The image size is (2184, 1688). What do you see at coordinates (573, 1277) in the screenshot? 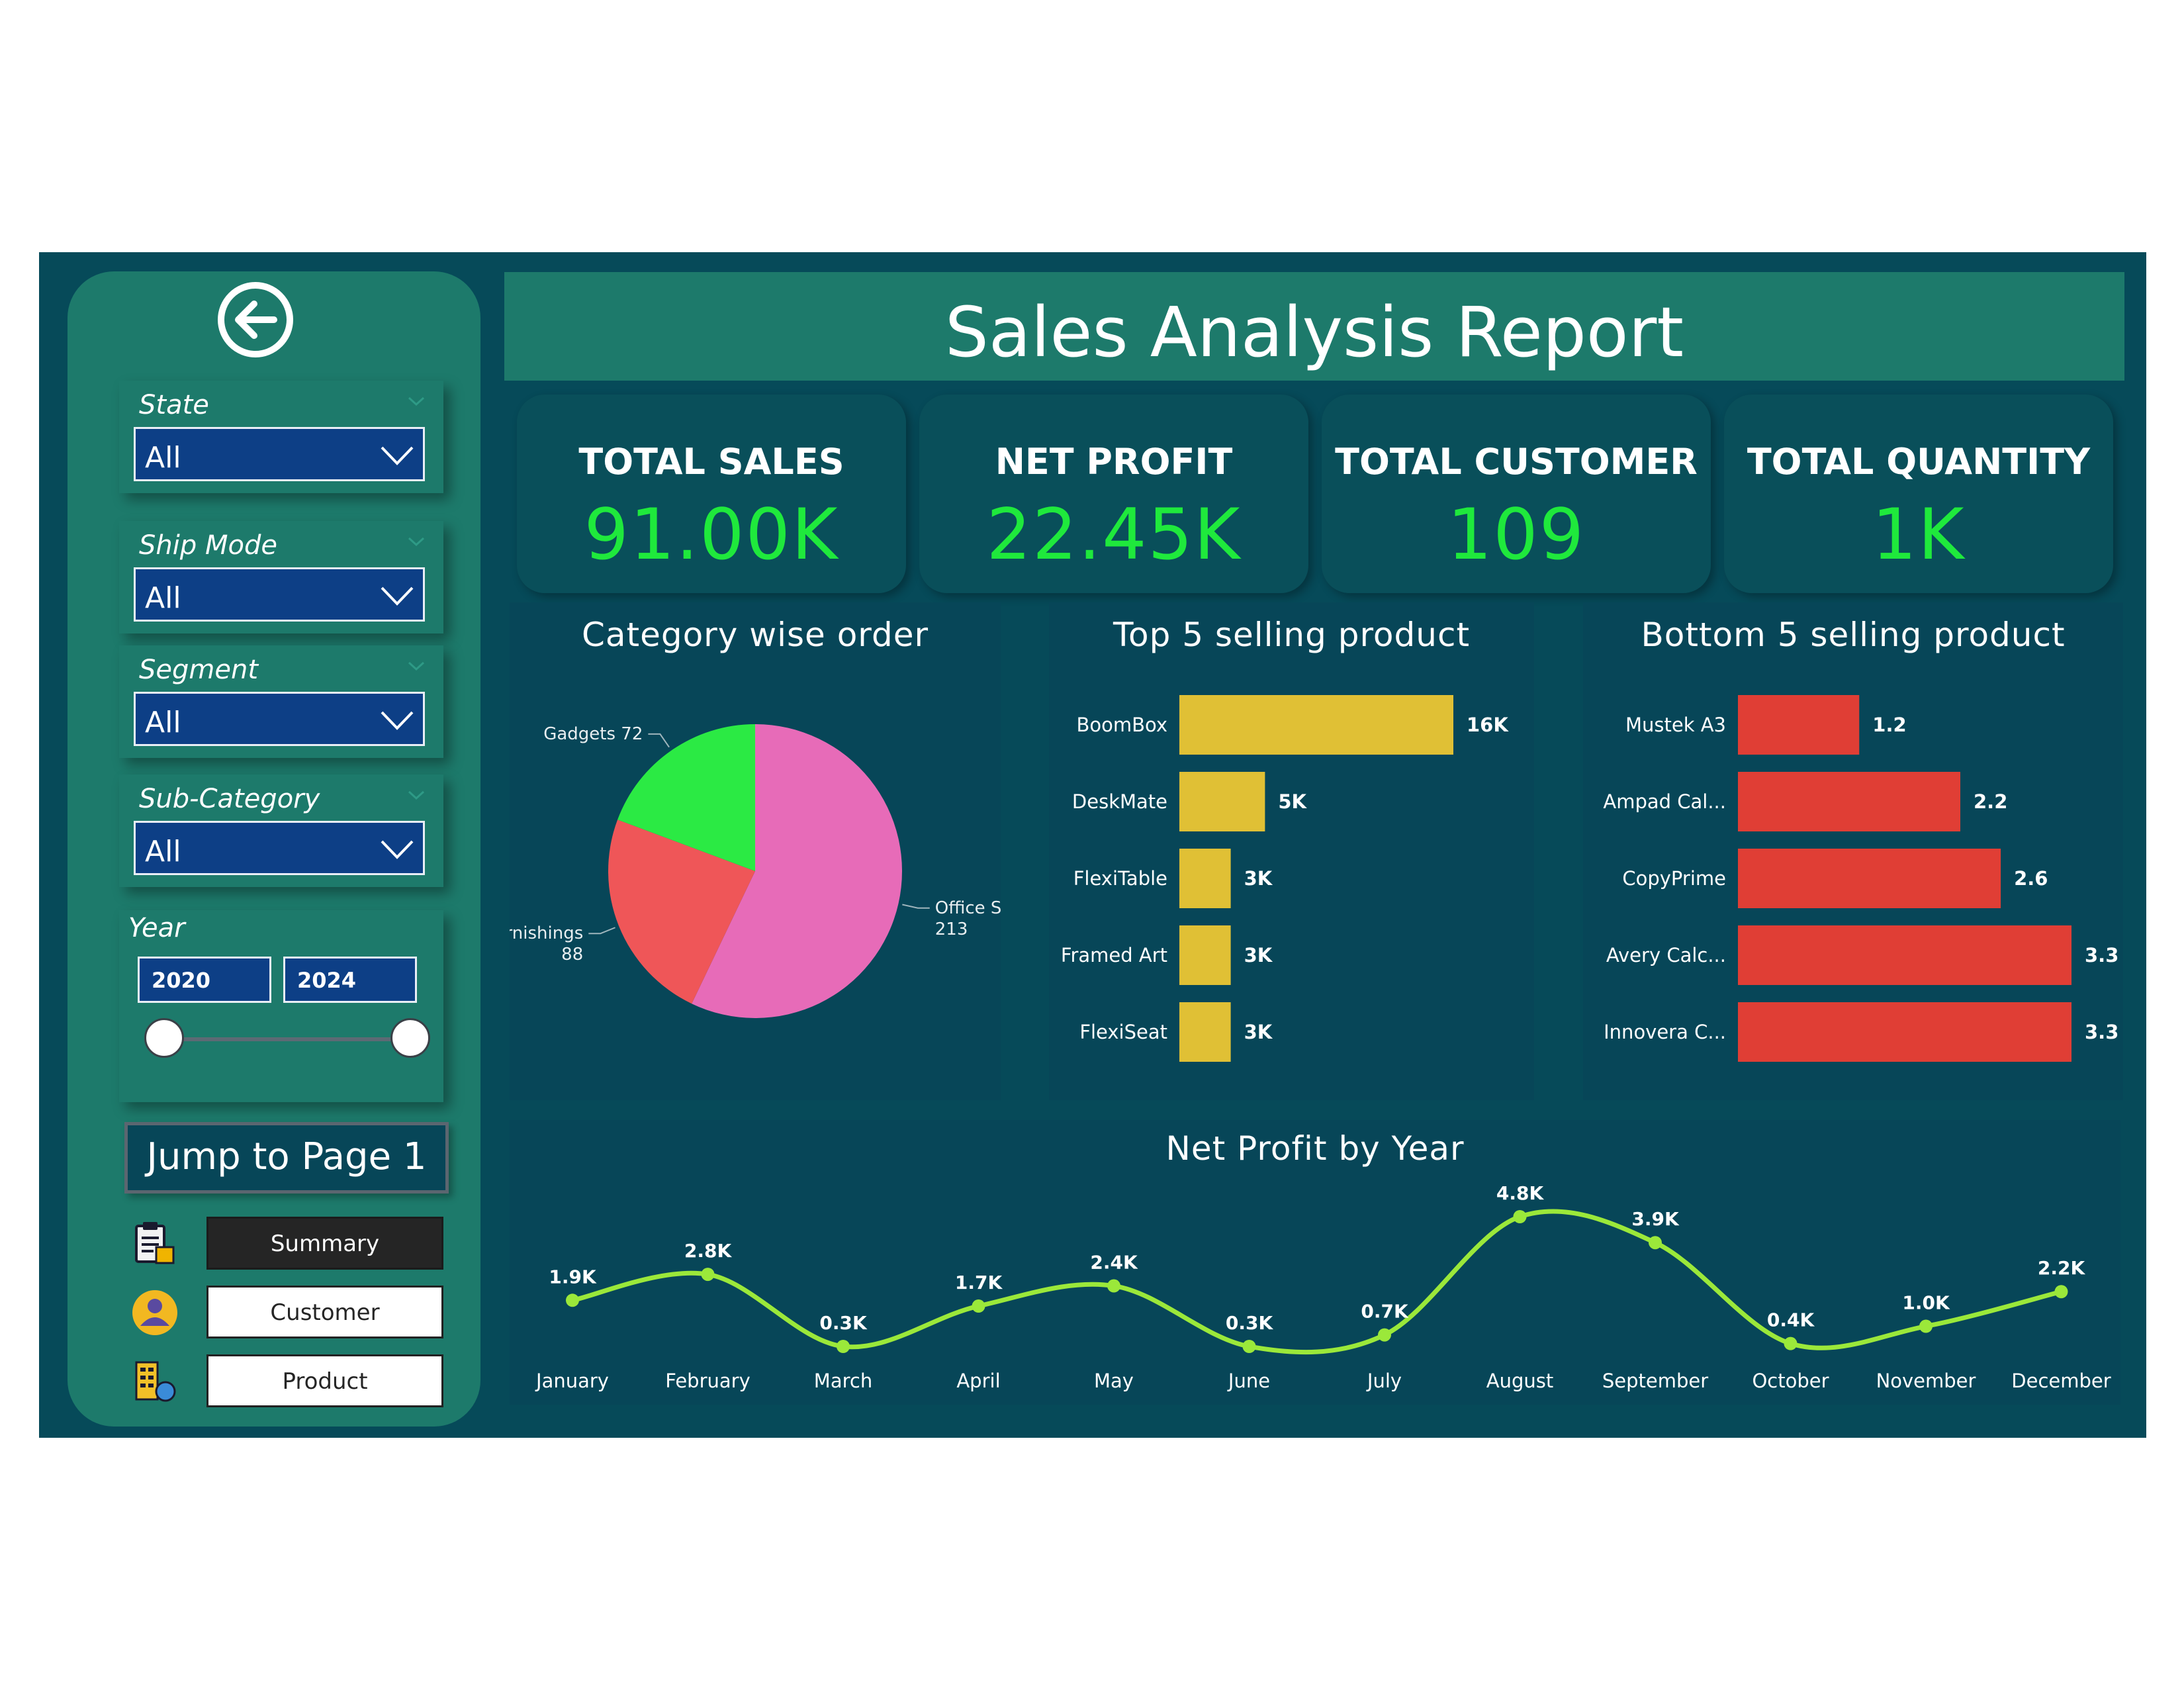
I see `line-data-label: 1.9K` at bounding box center [573, 1277].